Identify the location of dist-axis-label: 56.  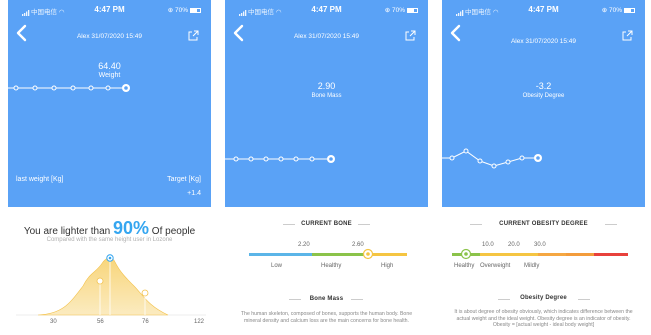
(100, 322).